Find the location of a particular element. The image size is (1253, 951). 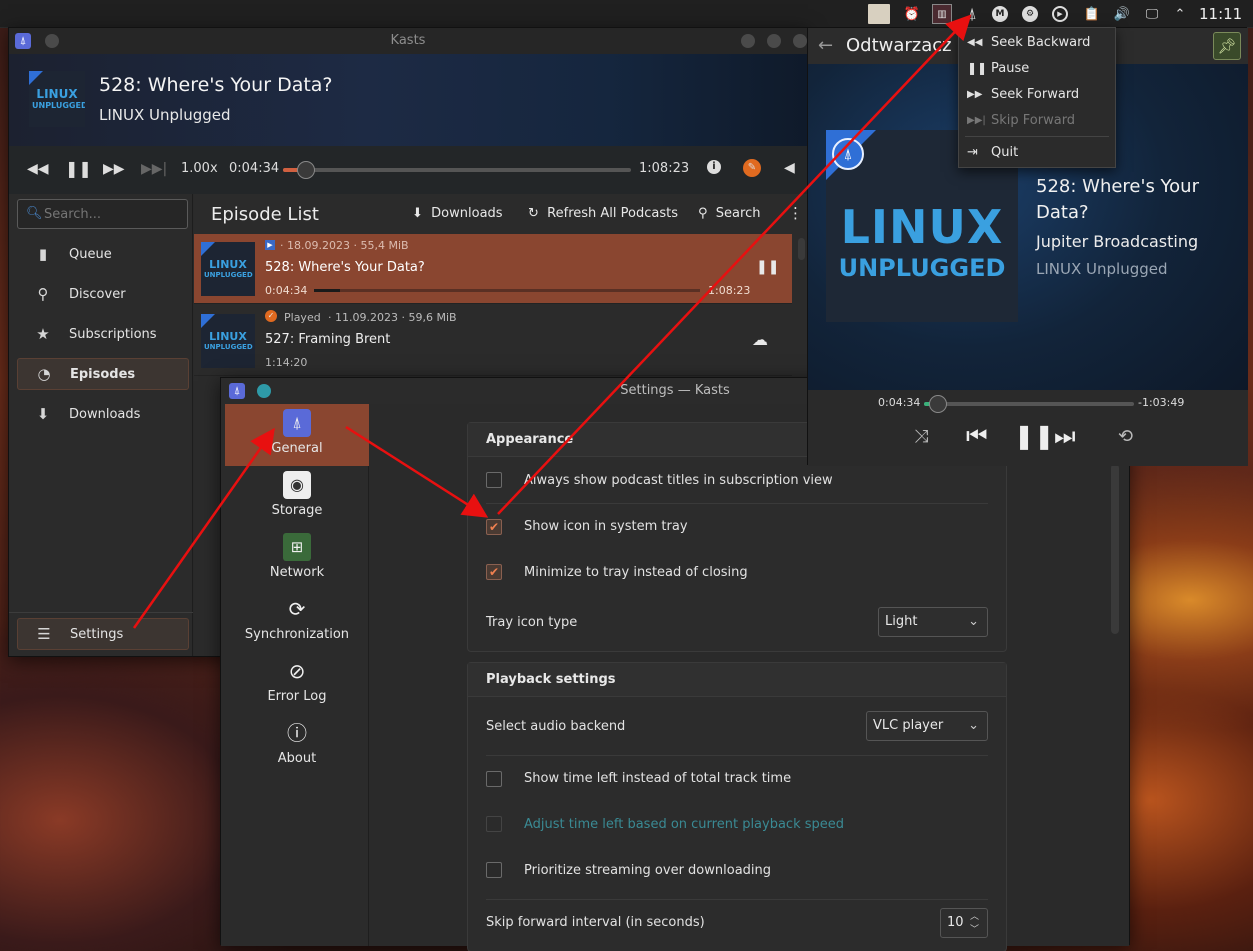

settings-nav-error-log: ⊘ Error Log is located at coordinates (297, 683).